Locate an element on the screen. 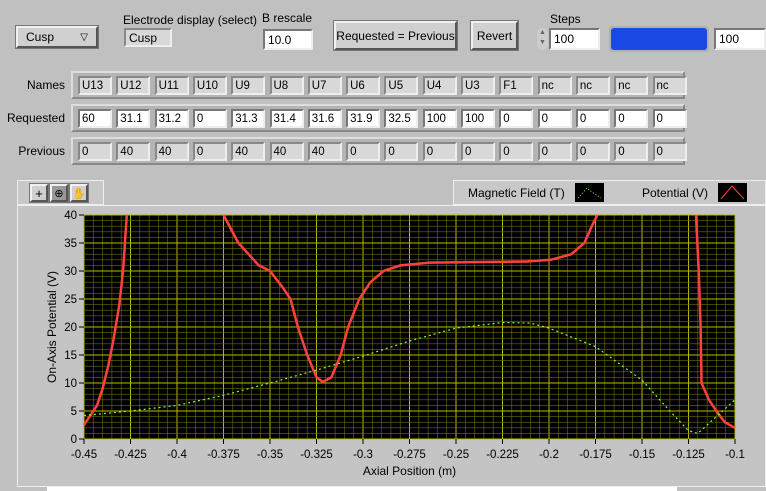 The image size is (766, 491). x-tick-label: -0.4 is located at coordinates (177, 455).